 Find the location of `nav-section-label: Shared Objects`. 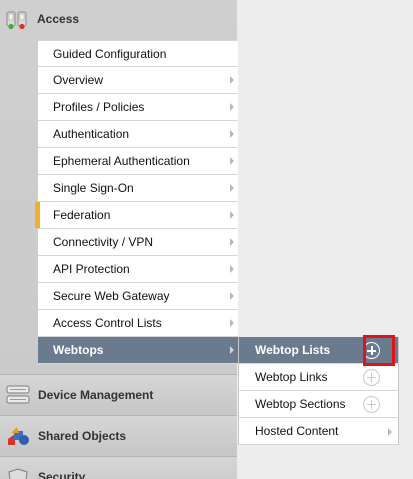

nav-section-label: Shared Objects is located at coordinates (82, 436).